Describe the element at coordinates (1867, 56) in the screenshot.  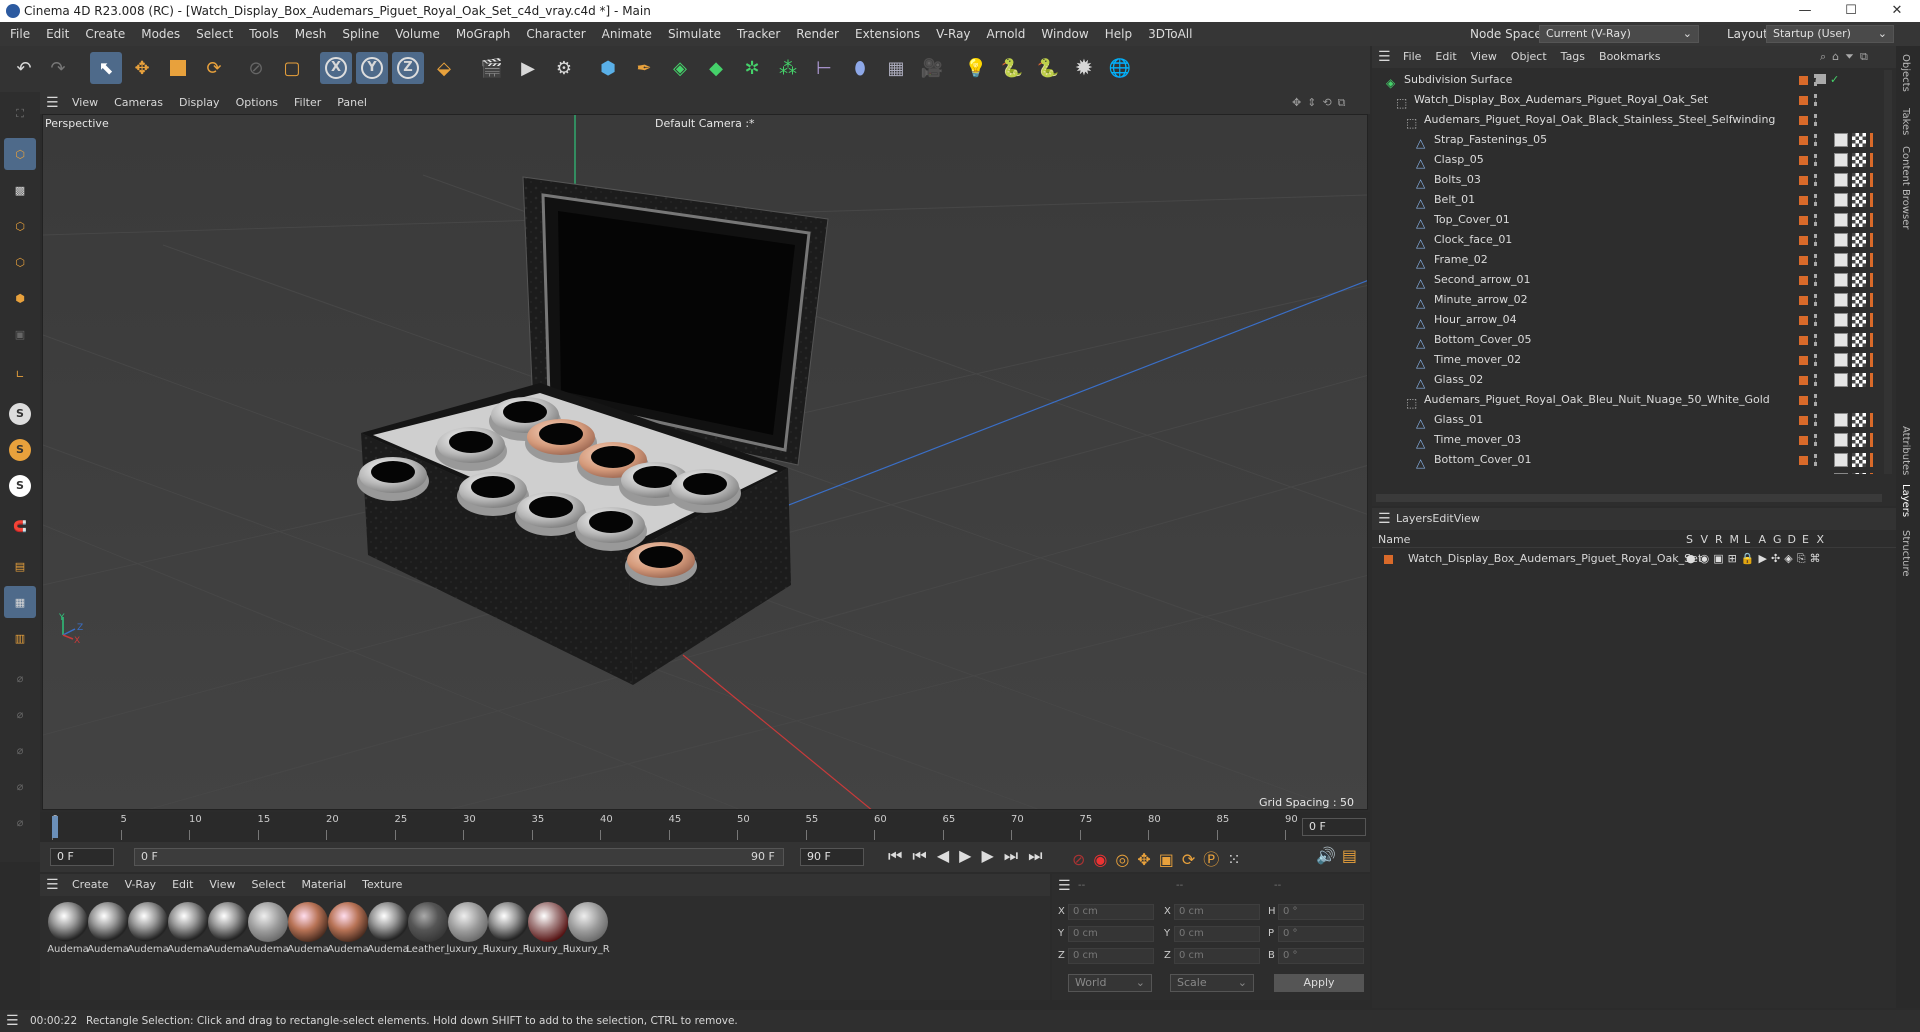
I see `new-window-icon: ⧉` at that location.